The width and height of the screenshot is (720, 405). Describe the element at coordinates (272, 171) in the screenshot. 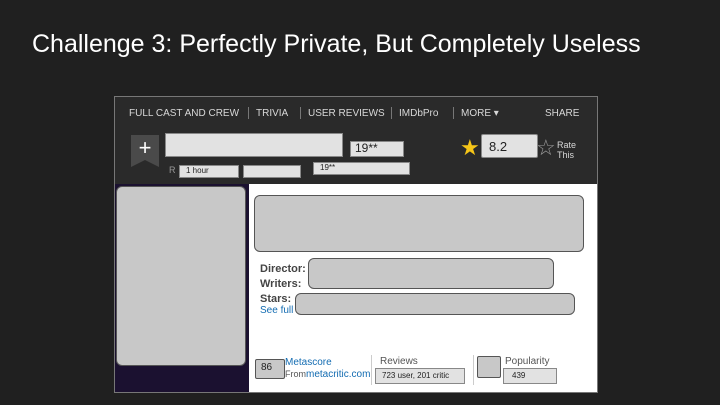

I see `genre-box` at that location.